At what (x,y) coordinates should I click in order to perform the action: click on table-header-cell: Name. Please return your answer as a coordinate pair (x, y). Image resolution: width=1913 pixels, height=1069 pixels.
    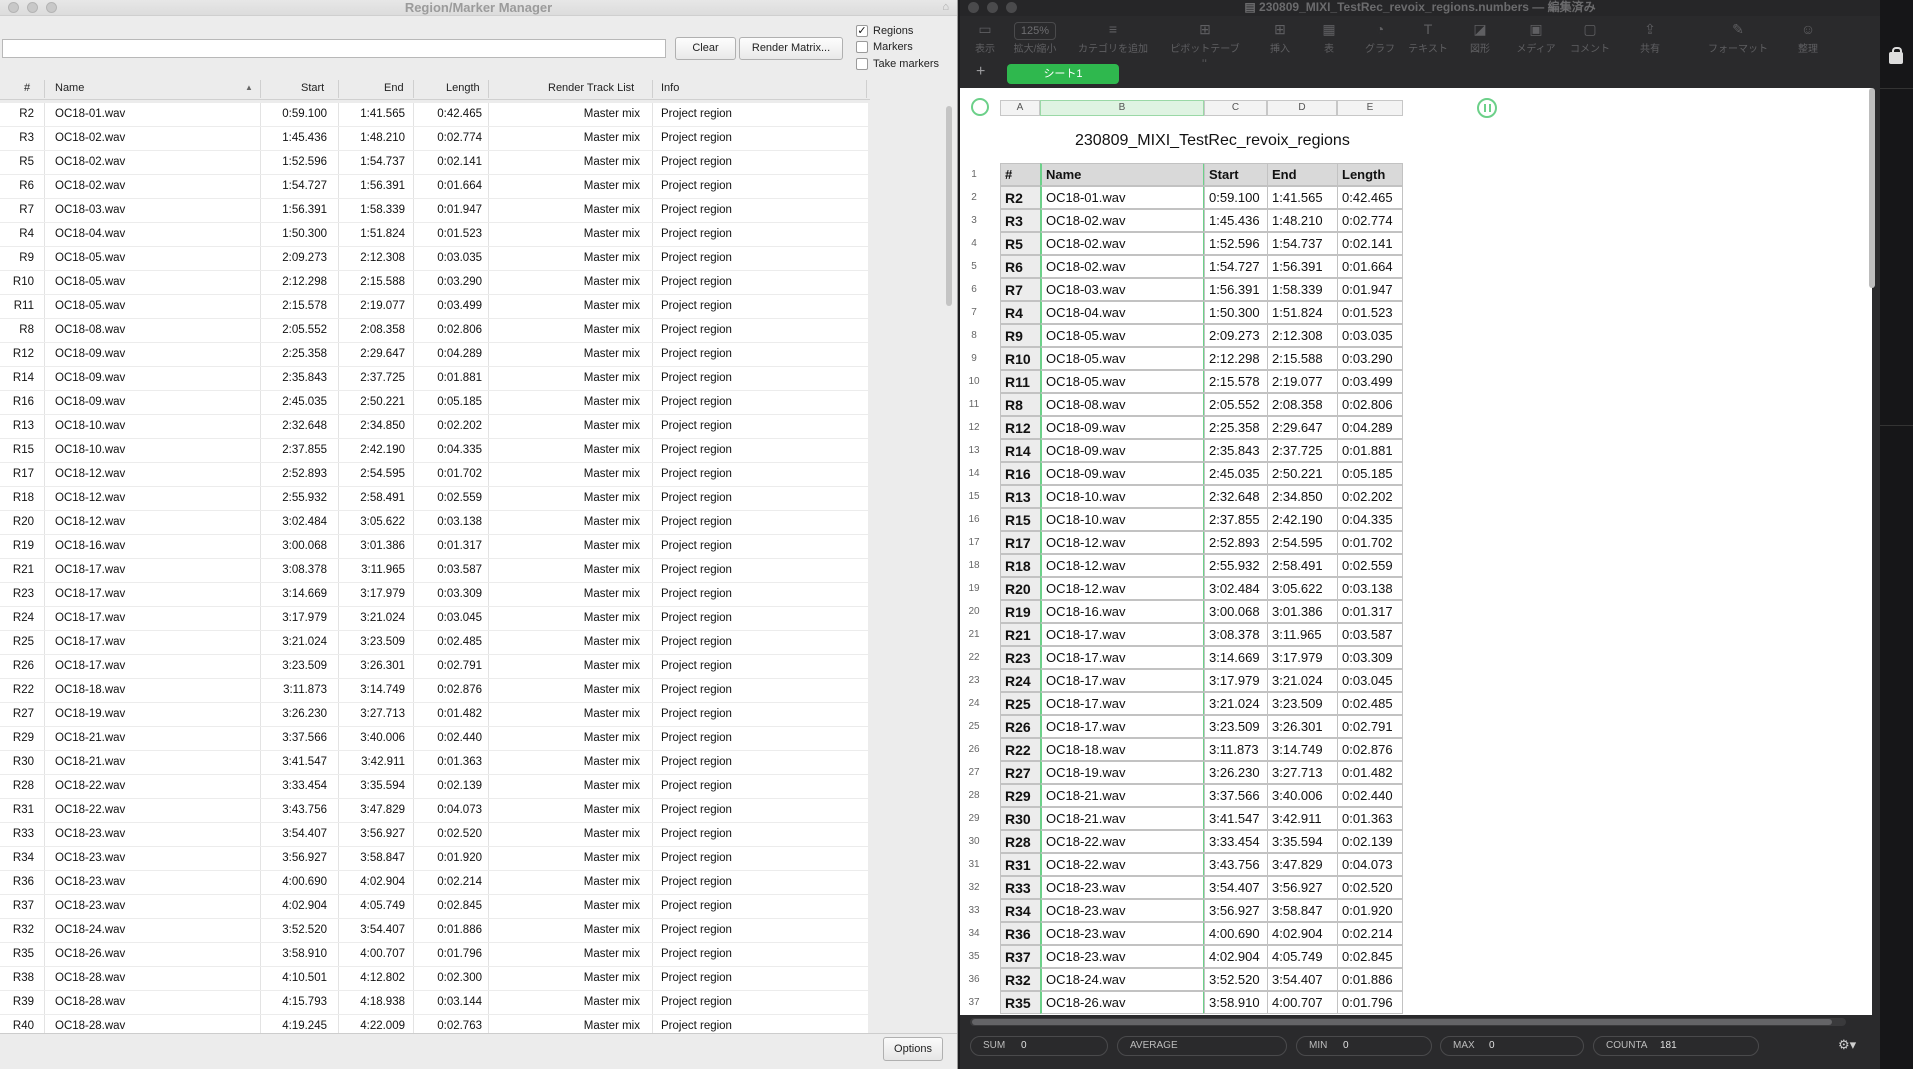
    Looking at the image, I should click on (1122, 174).